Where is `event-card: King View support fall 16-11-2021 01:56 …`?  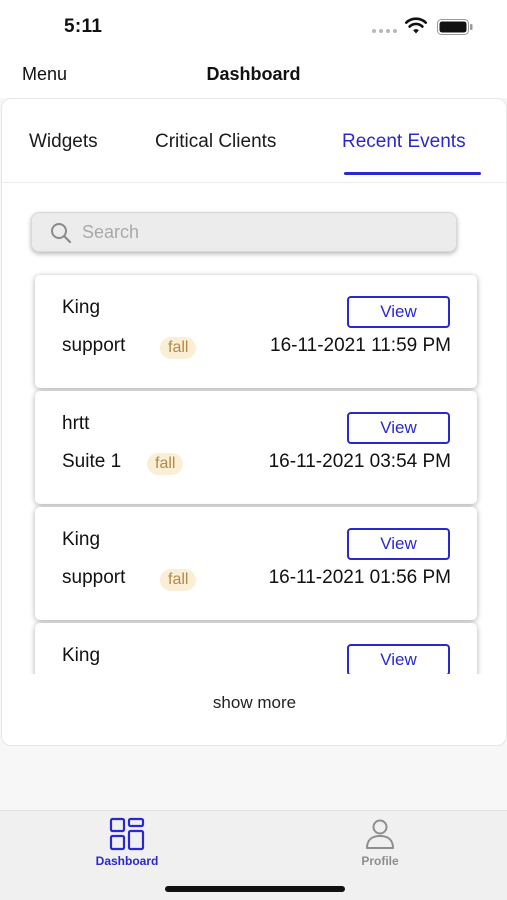
event-card: King View support fall 16-11-2021 01:56 … is located at coordinates (256, 563).